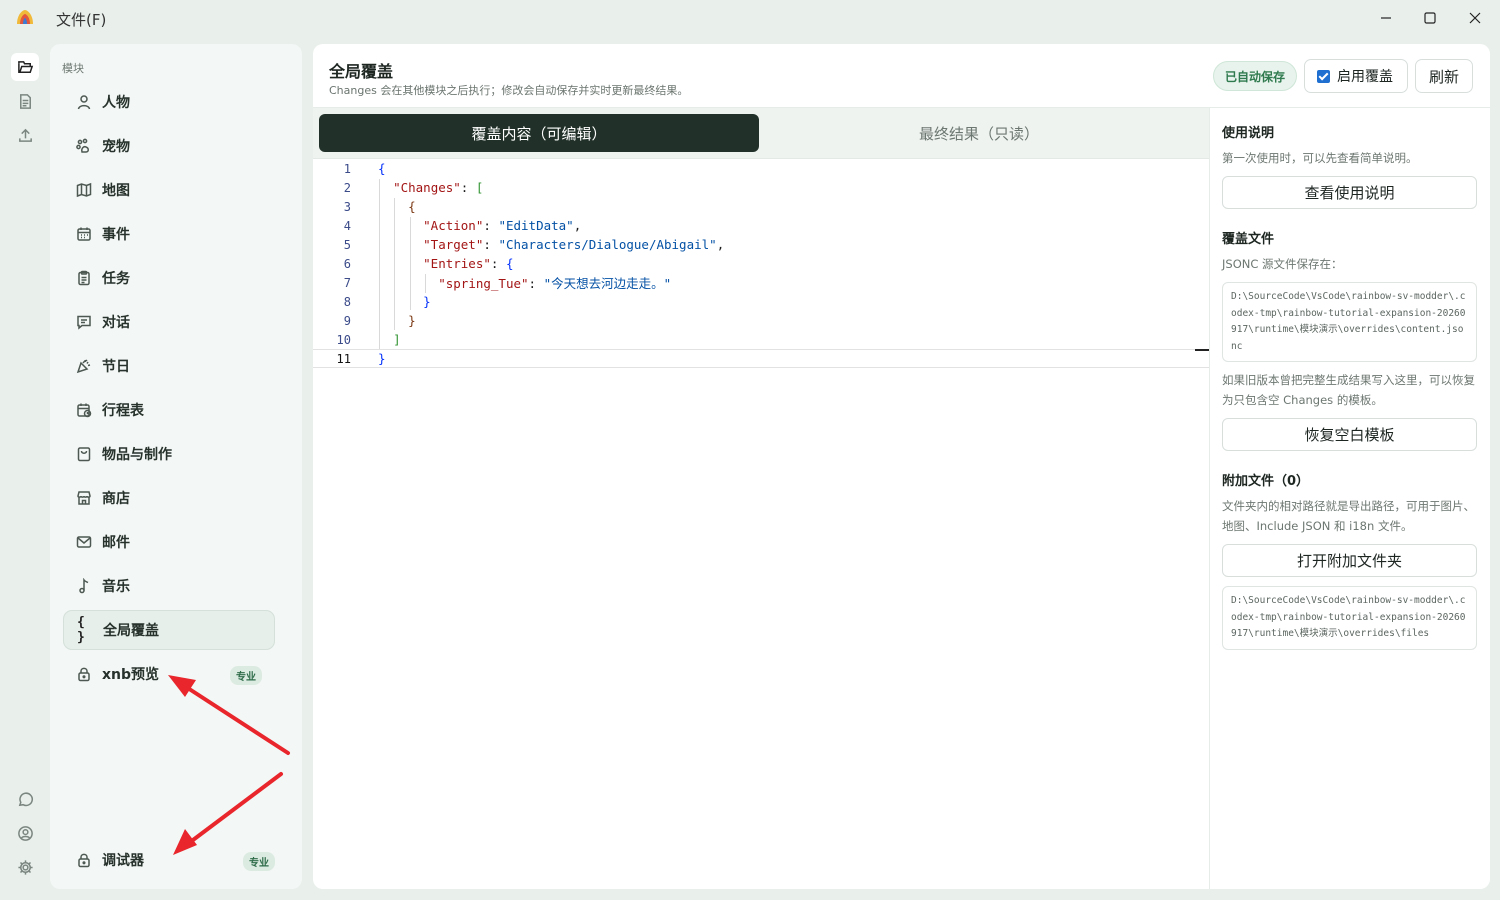  I want to click on enable-override-checkbox, so click(1323, 76).